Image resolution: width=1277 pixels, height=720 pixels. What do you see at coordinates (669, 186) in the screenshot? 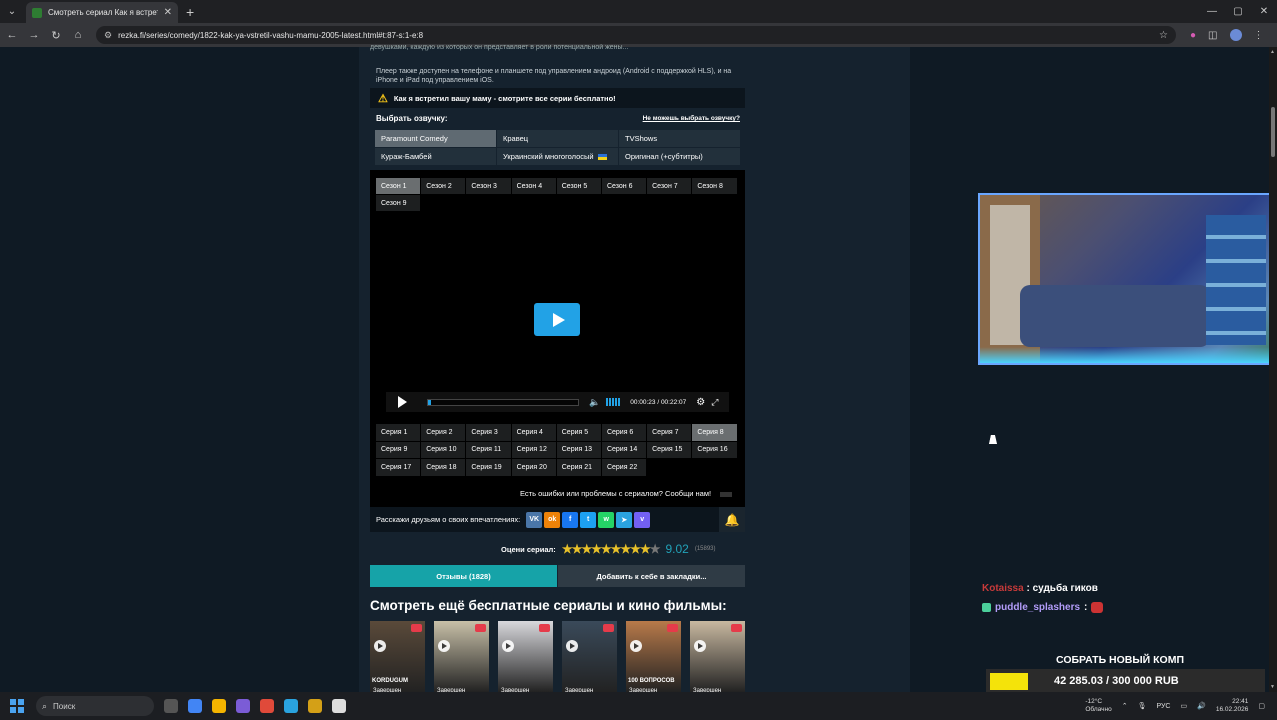
I see `season-tab: Сезон 7` at bounding box center [669, 186].